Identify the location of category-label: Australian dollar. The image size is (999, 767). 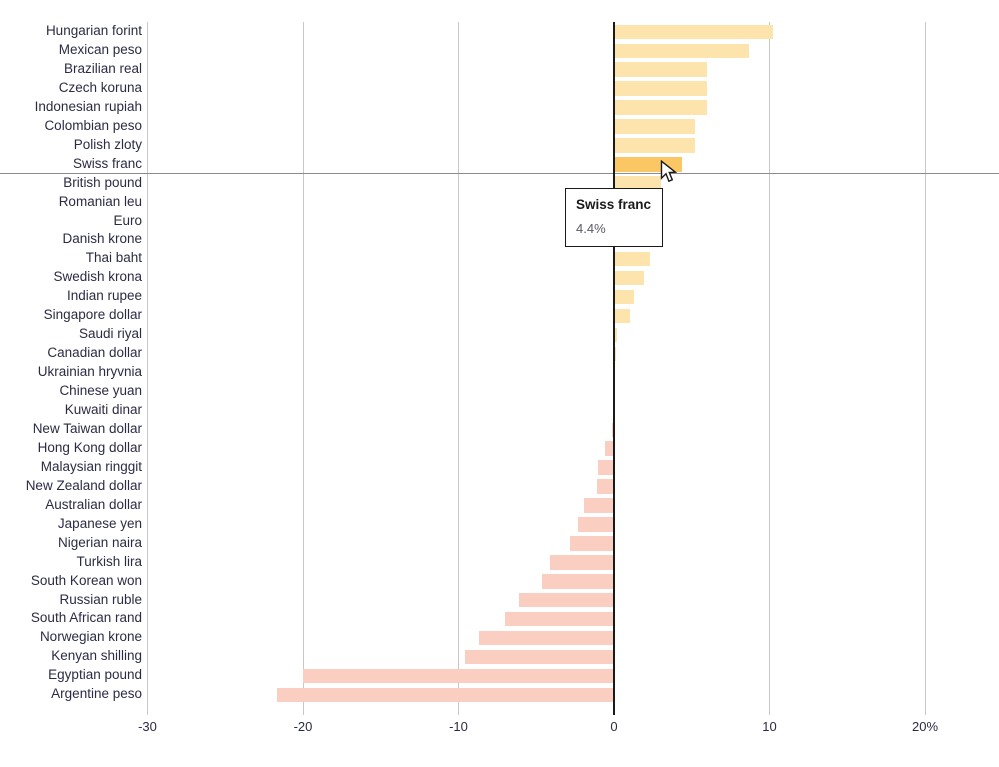
(93, 504).